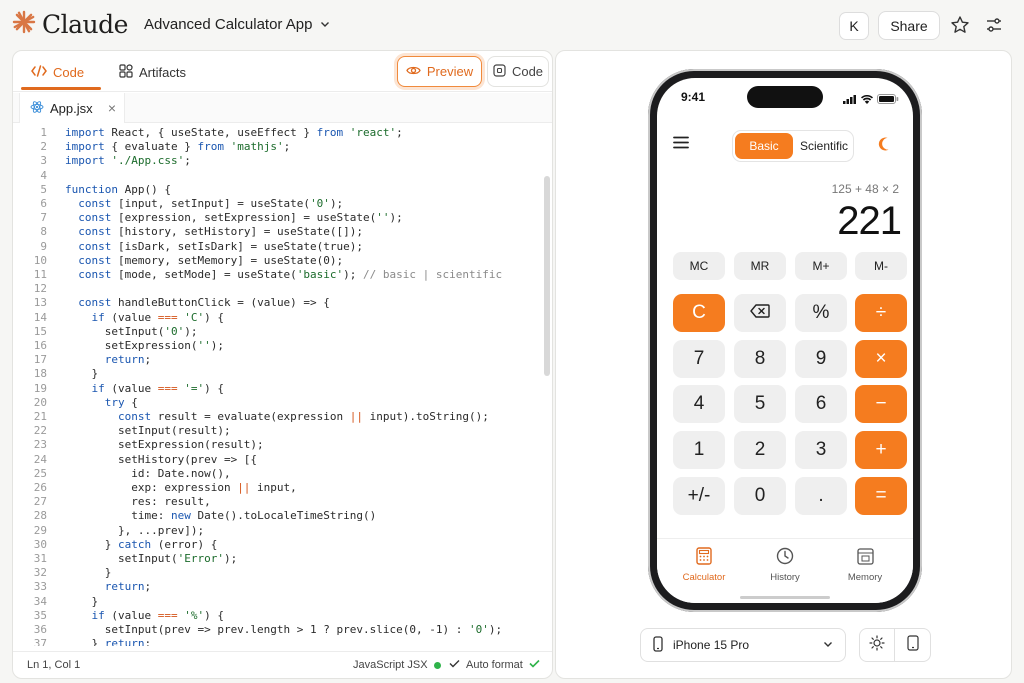  Describe the element at coordinates (118, 615) in the screenshot. I see `code-line: 35 if (value === '%') {` at that location.